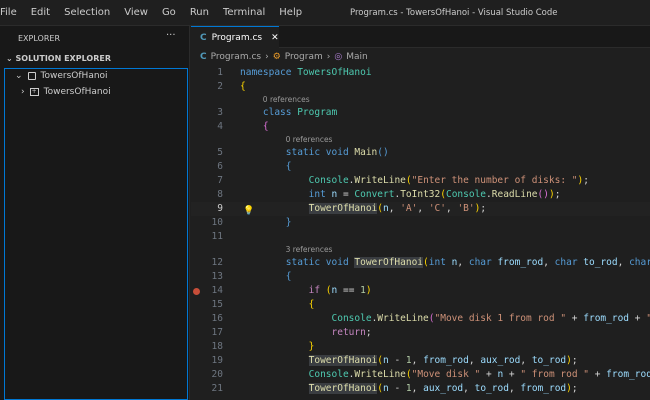 The height and width of the screenshot is (400, 650). I want to click on solution-explorer-section: ⌄ SOLUTION EXPLORER, so click(58, 58).